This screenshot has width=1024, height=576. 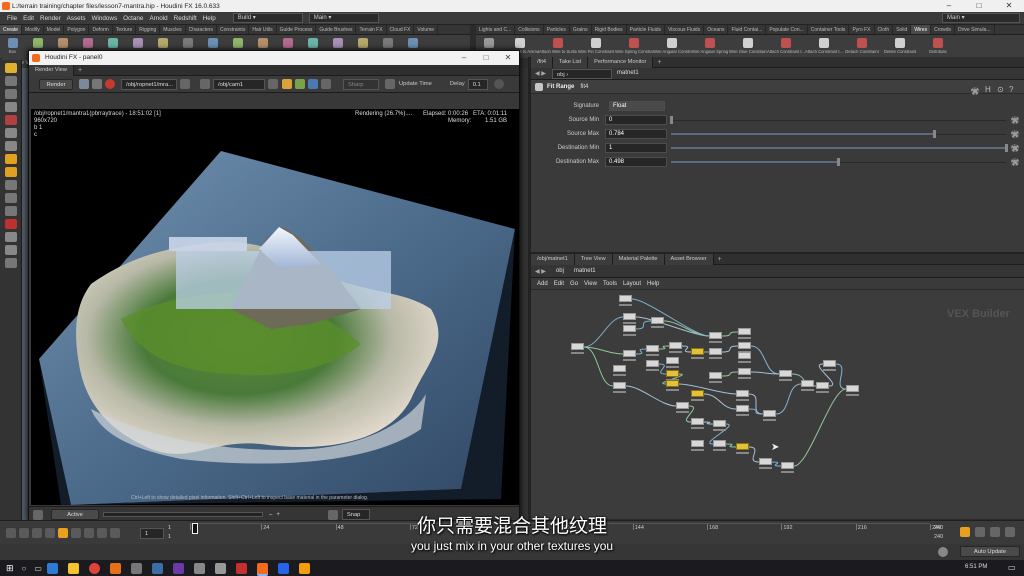 I want to click on build-desktop-dropdown: Build ▾, so click(x=267, y=18).